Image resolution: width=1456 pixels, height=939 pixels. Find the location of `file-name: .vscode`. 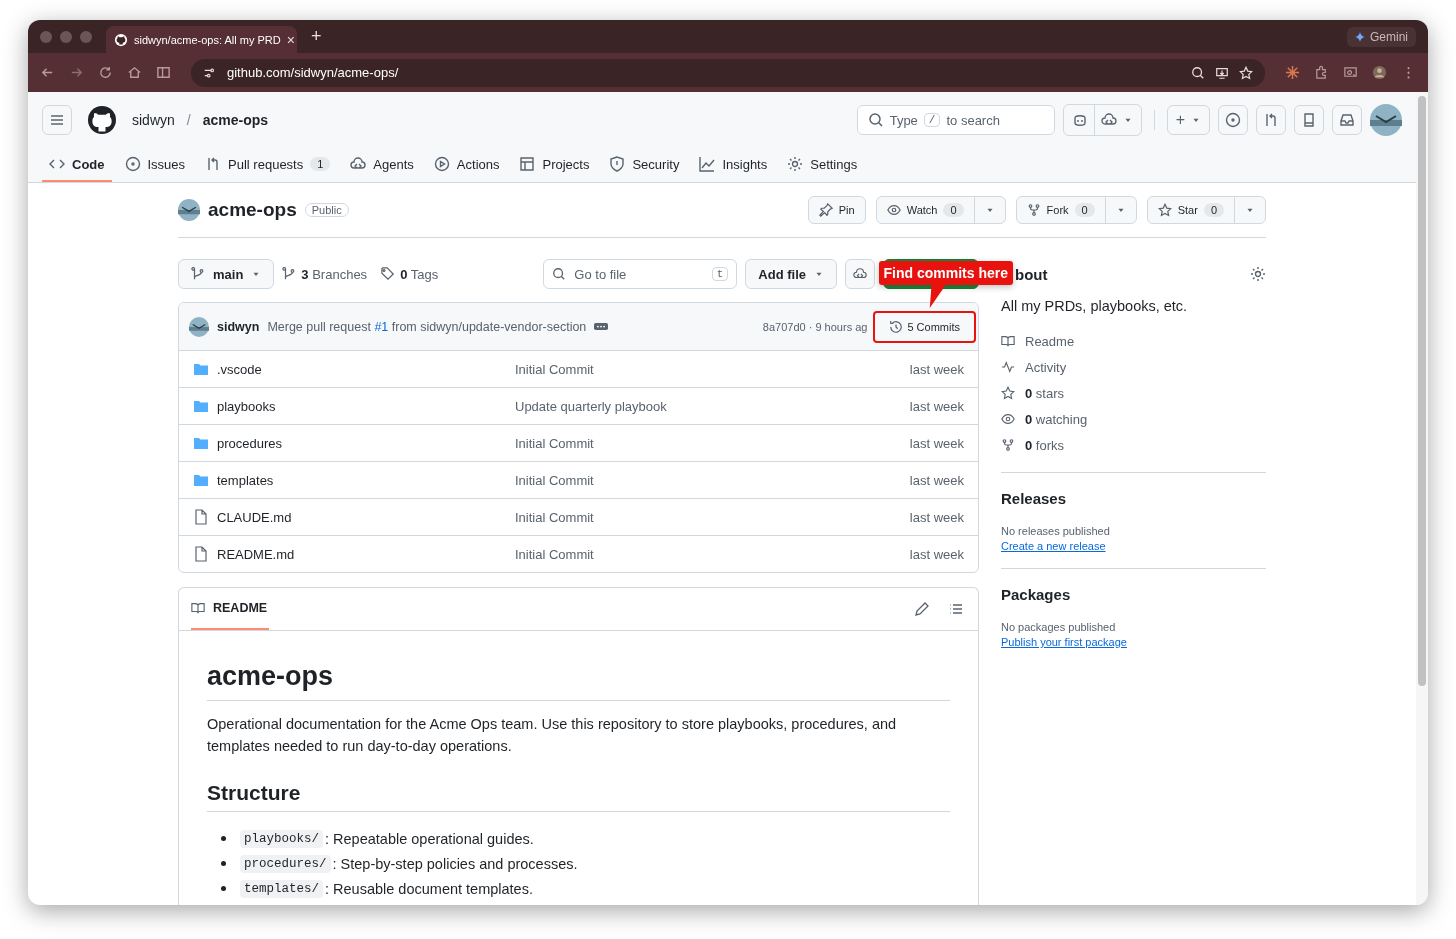

file-name: .vscode is located at coordinates (362, 369).